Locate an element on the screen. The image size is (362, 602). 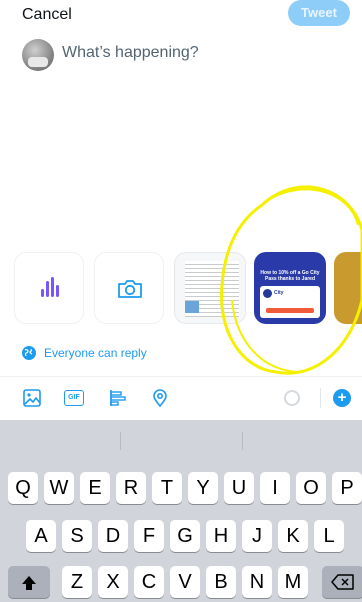
reply-setting: Everyone can reply is located at coordinates (84, 353).